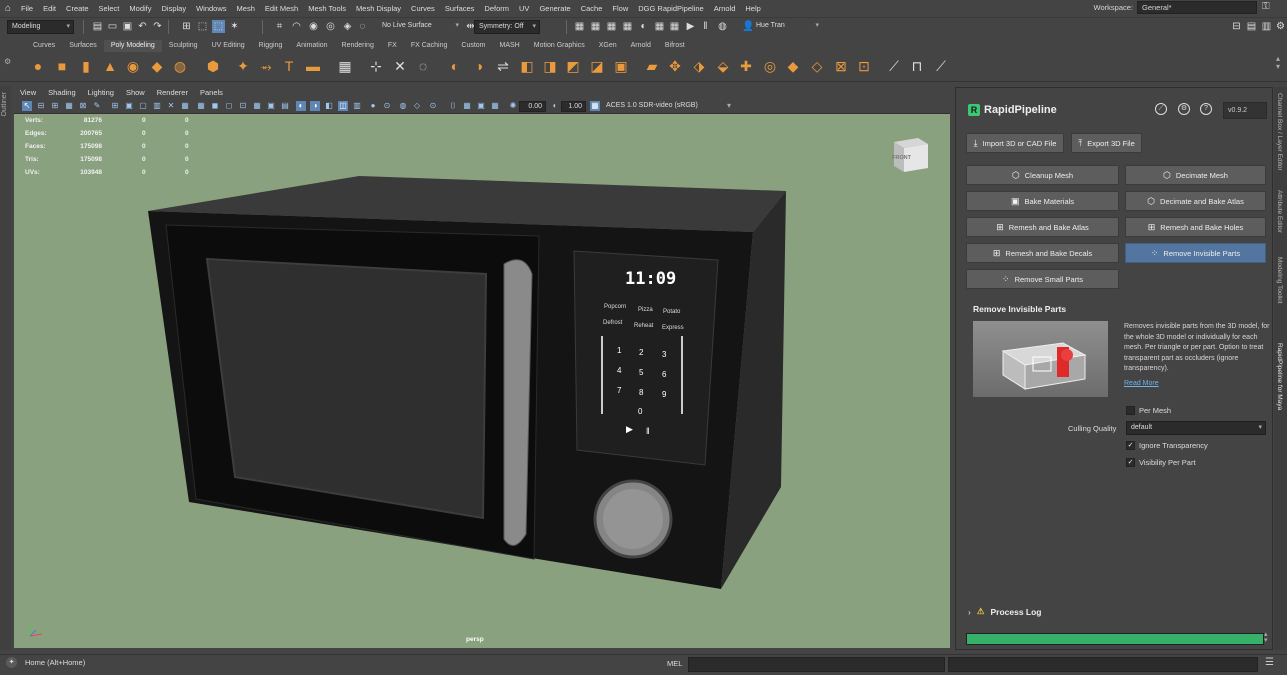 This screenshot has height=675, width=1287. Describe the element at coordinates (659, 26) in the screenshot. I see `render-setup-icon: ▦` at that location.